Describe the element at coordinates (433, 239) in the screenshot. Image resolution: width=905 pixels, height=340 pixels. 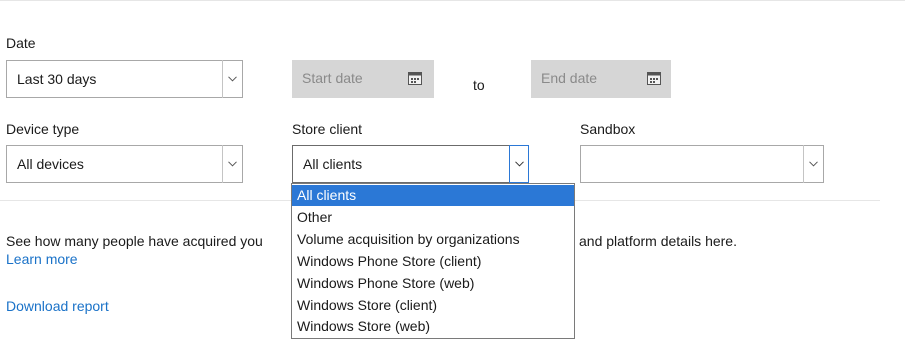
I see `option-volume-acquisition: Volume acquisition by organizations` at that location.